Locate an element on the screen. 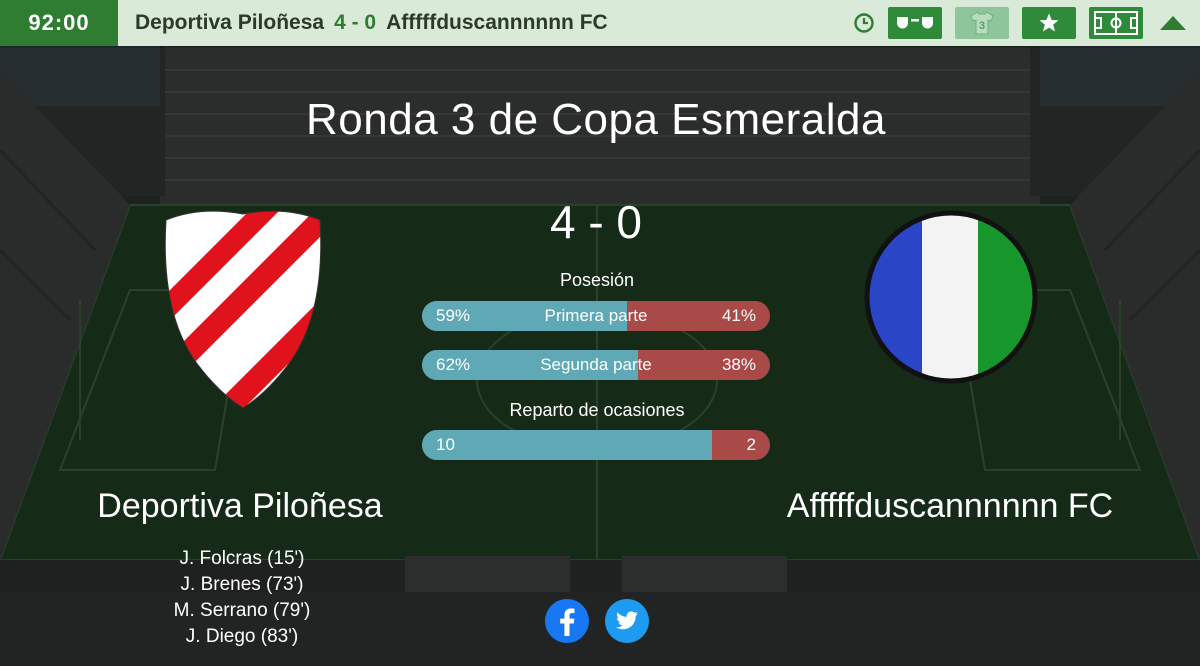  home-team-crest is located at coordinates (243, 309).